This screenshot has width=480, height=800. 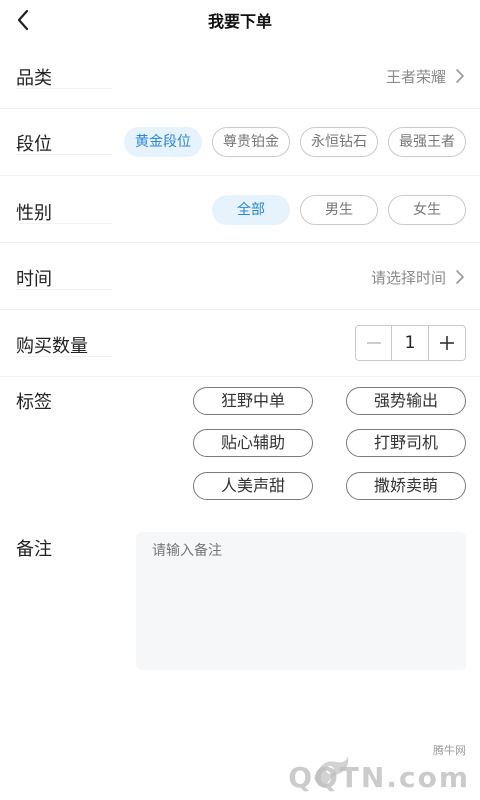 I want to click on rank-row: 段位 黄金段位 尊贵铂金 永恒钻石 最强王者, so click(x=240, y=141).